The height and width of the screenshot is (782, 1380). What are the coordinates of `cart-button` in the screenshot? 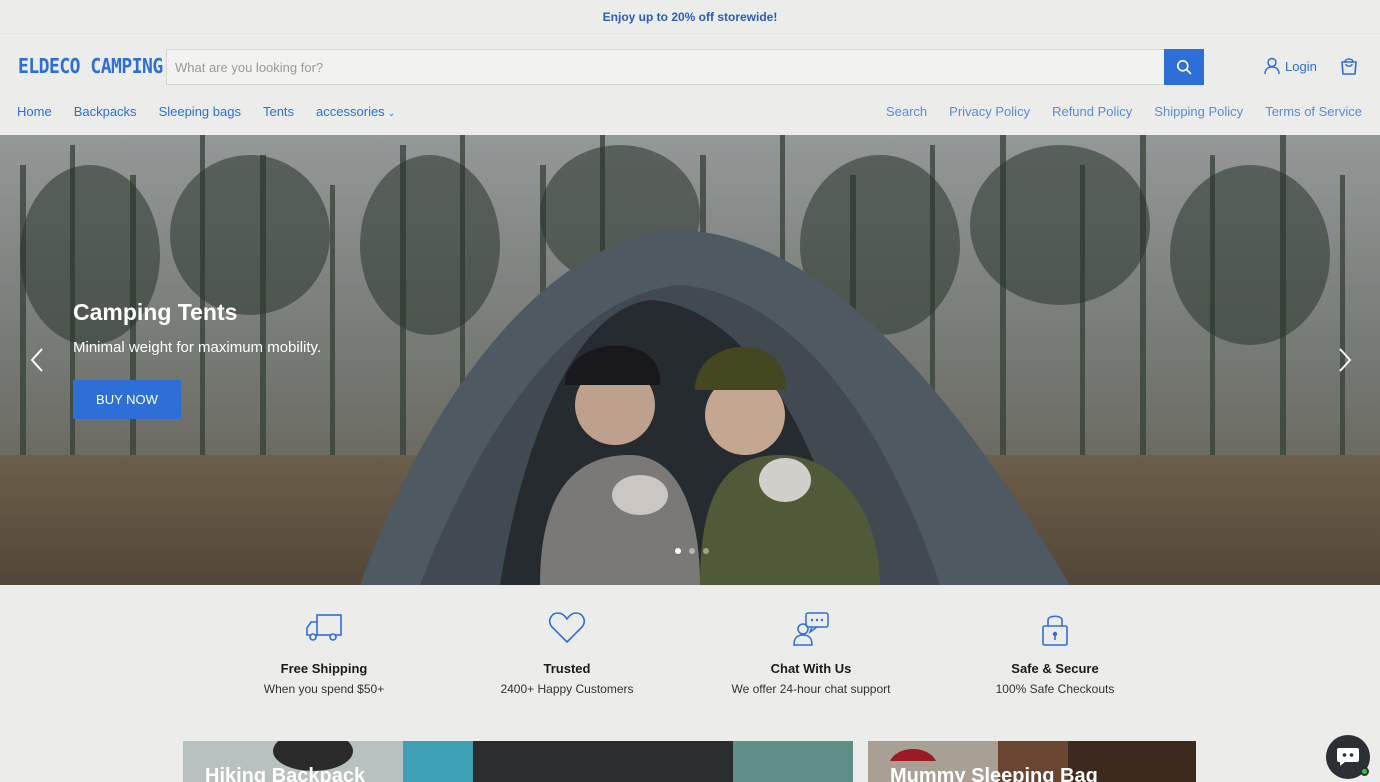 It's located at (1349, 68).